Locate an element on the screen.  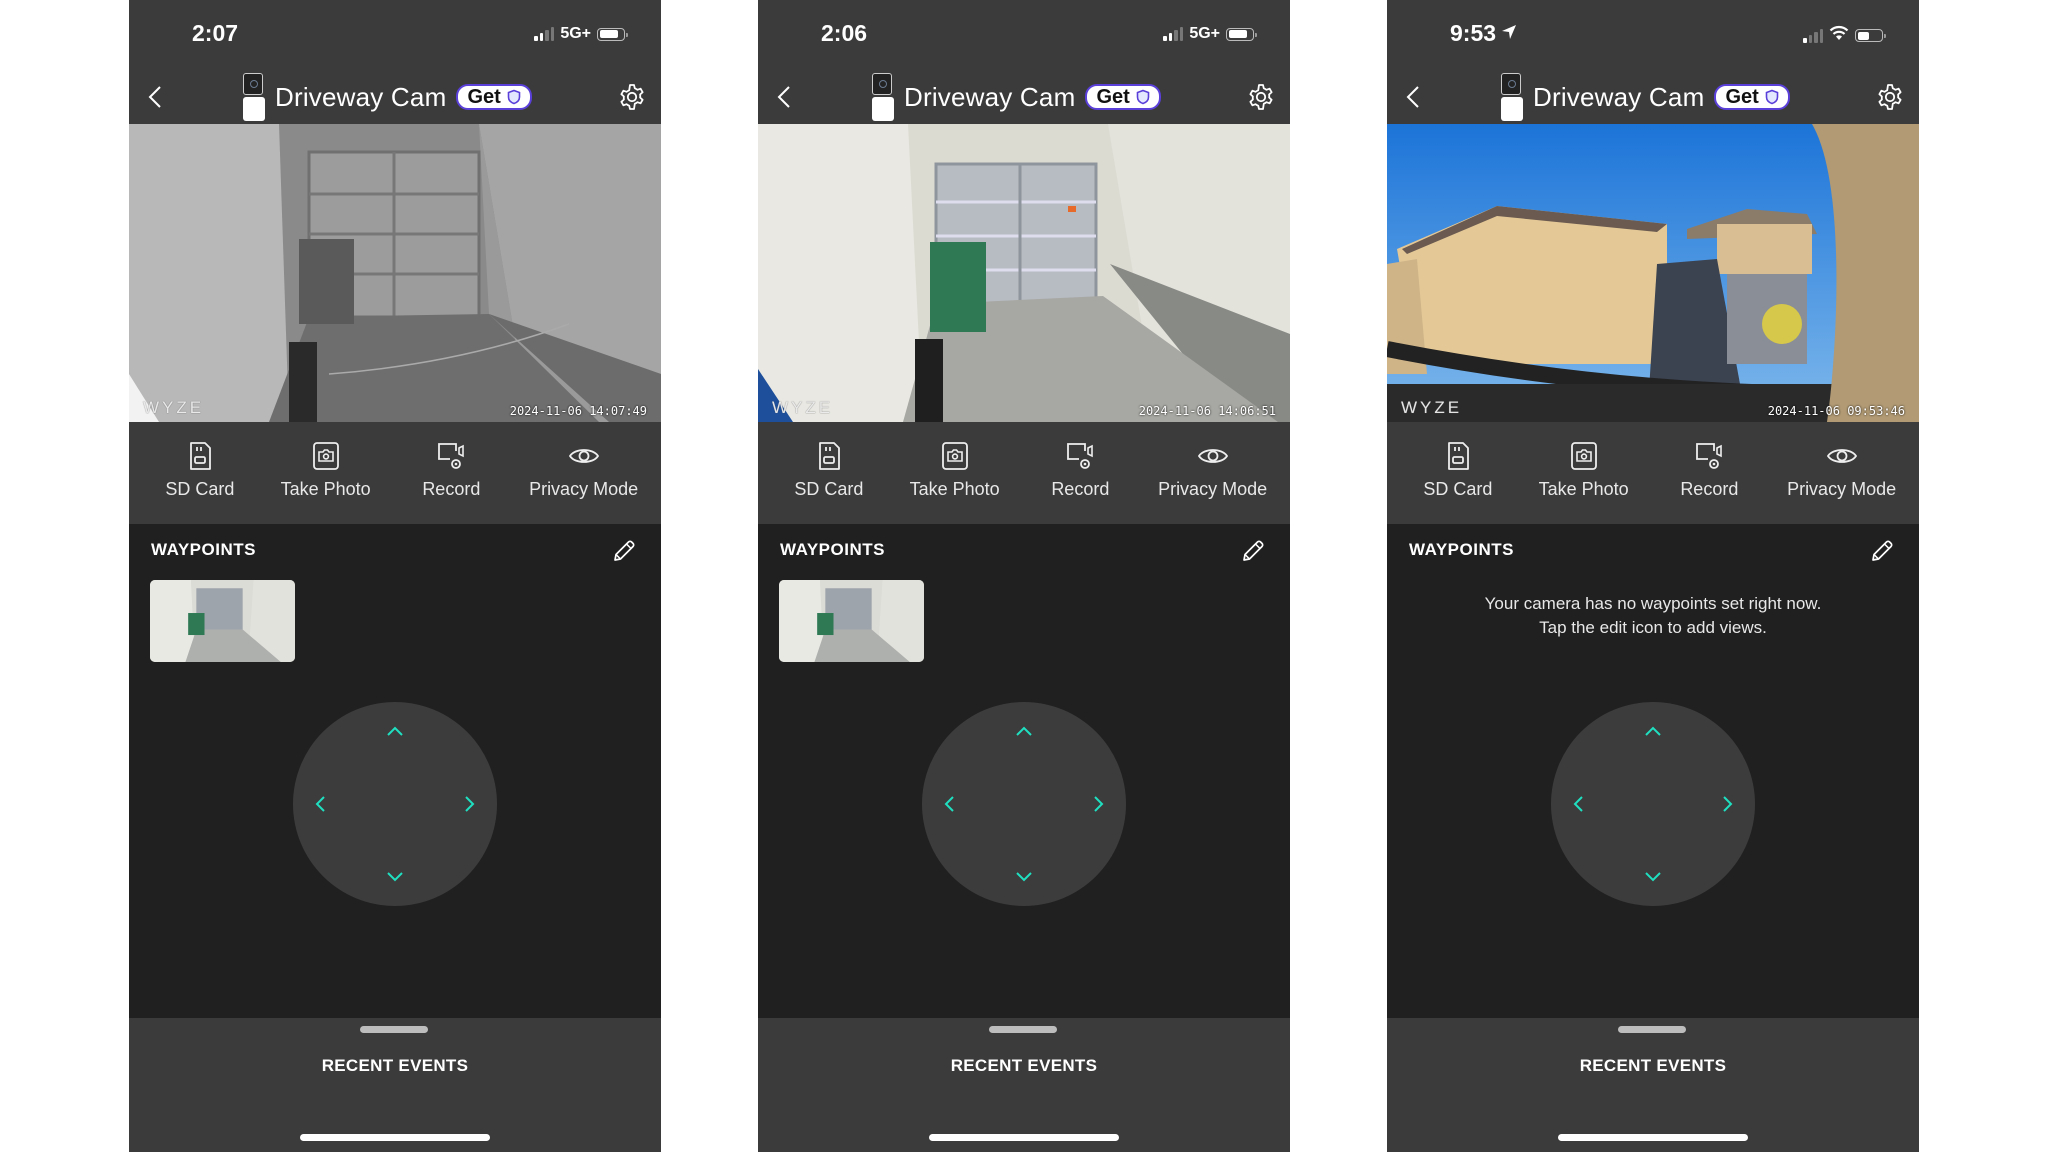
recent-events-title: RECENT EVENTS is located at coordinates (1024, 1065).